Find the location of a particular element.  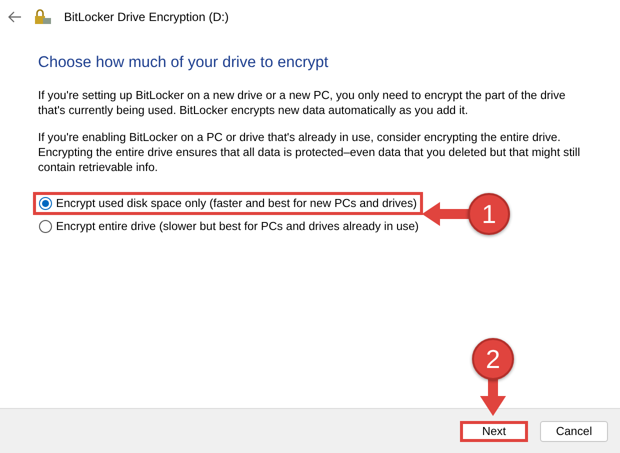

back-arrow-icon is located at coordinates (15, 17).